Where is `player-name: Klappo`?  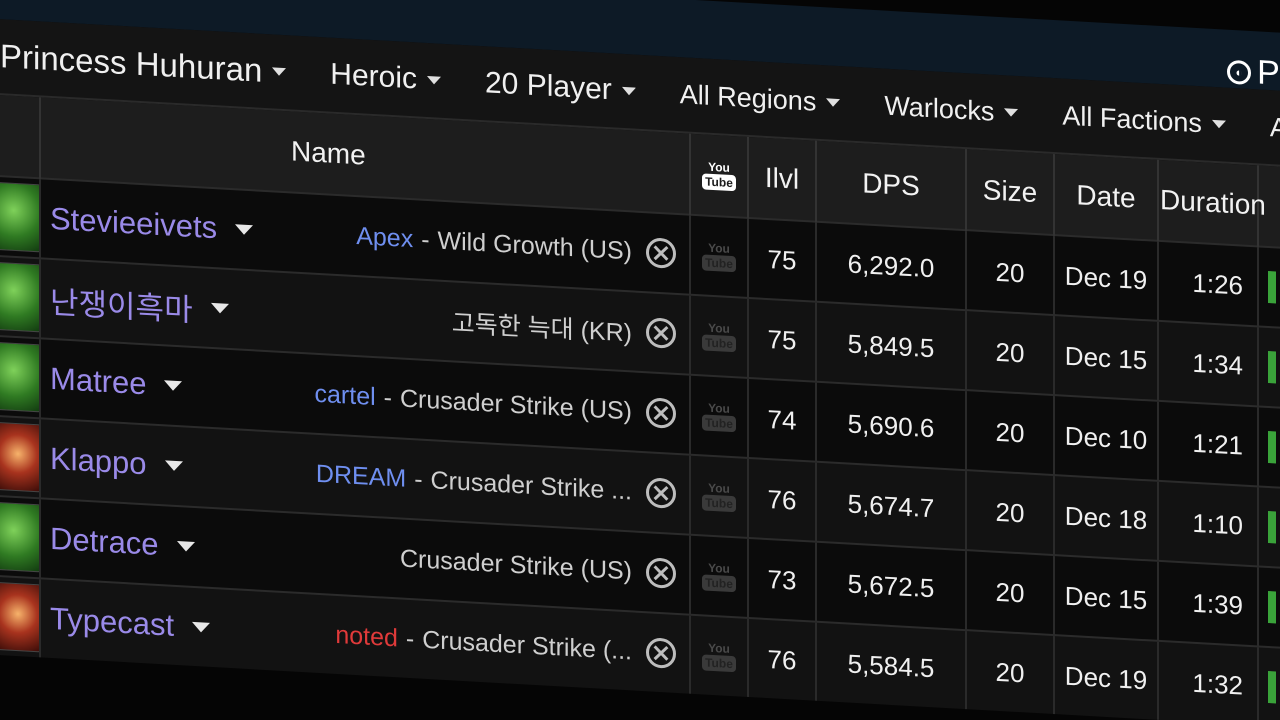
player-name: Klappo is located at coordinates (98, 461).